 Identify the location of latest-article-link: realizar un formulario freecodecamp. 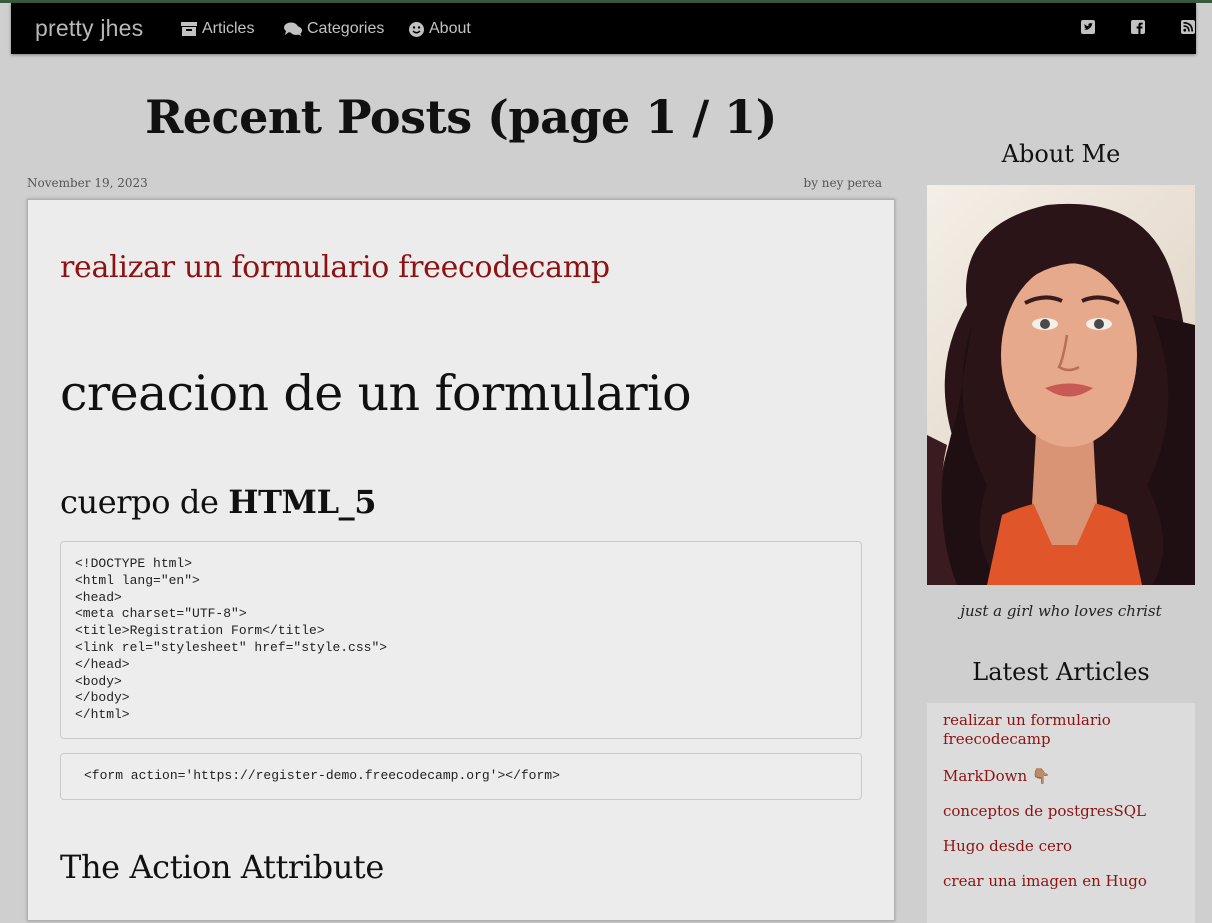
(1063, 730).